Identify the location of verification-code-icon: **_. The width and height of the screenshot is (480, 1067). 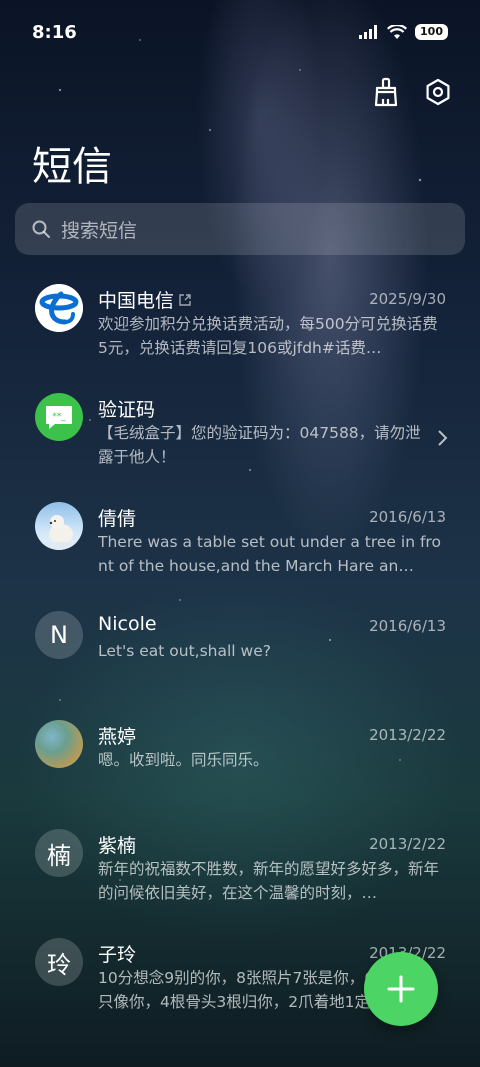
(59, 417).